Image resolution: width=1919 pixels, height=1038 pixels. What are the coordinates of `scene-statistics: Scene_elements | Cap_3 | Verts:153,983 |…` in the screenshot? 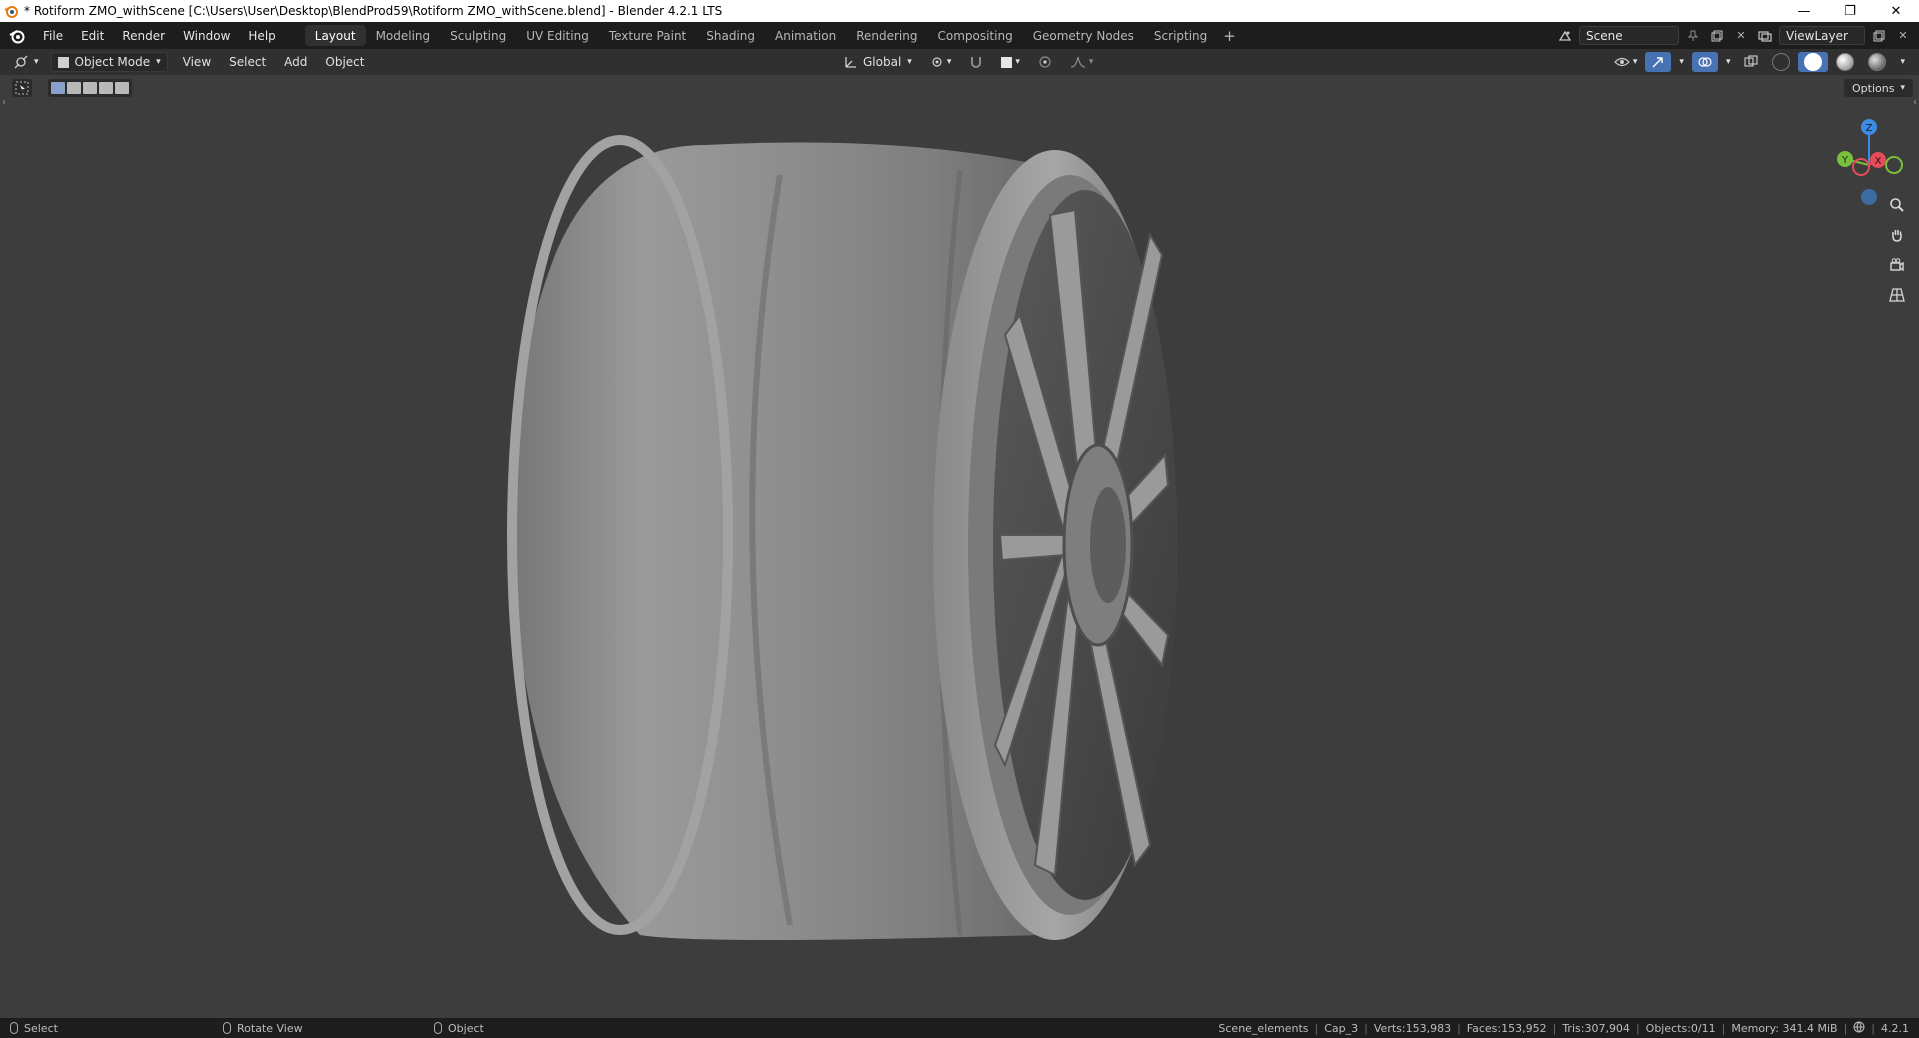 It's located at (1563, 1028).